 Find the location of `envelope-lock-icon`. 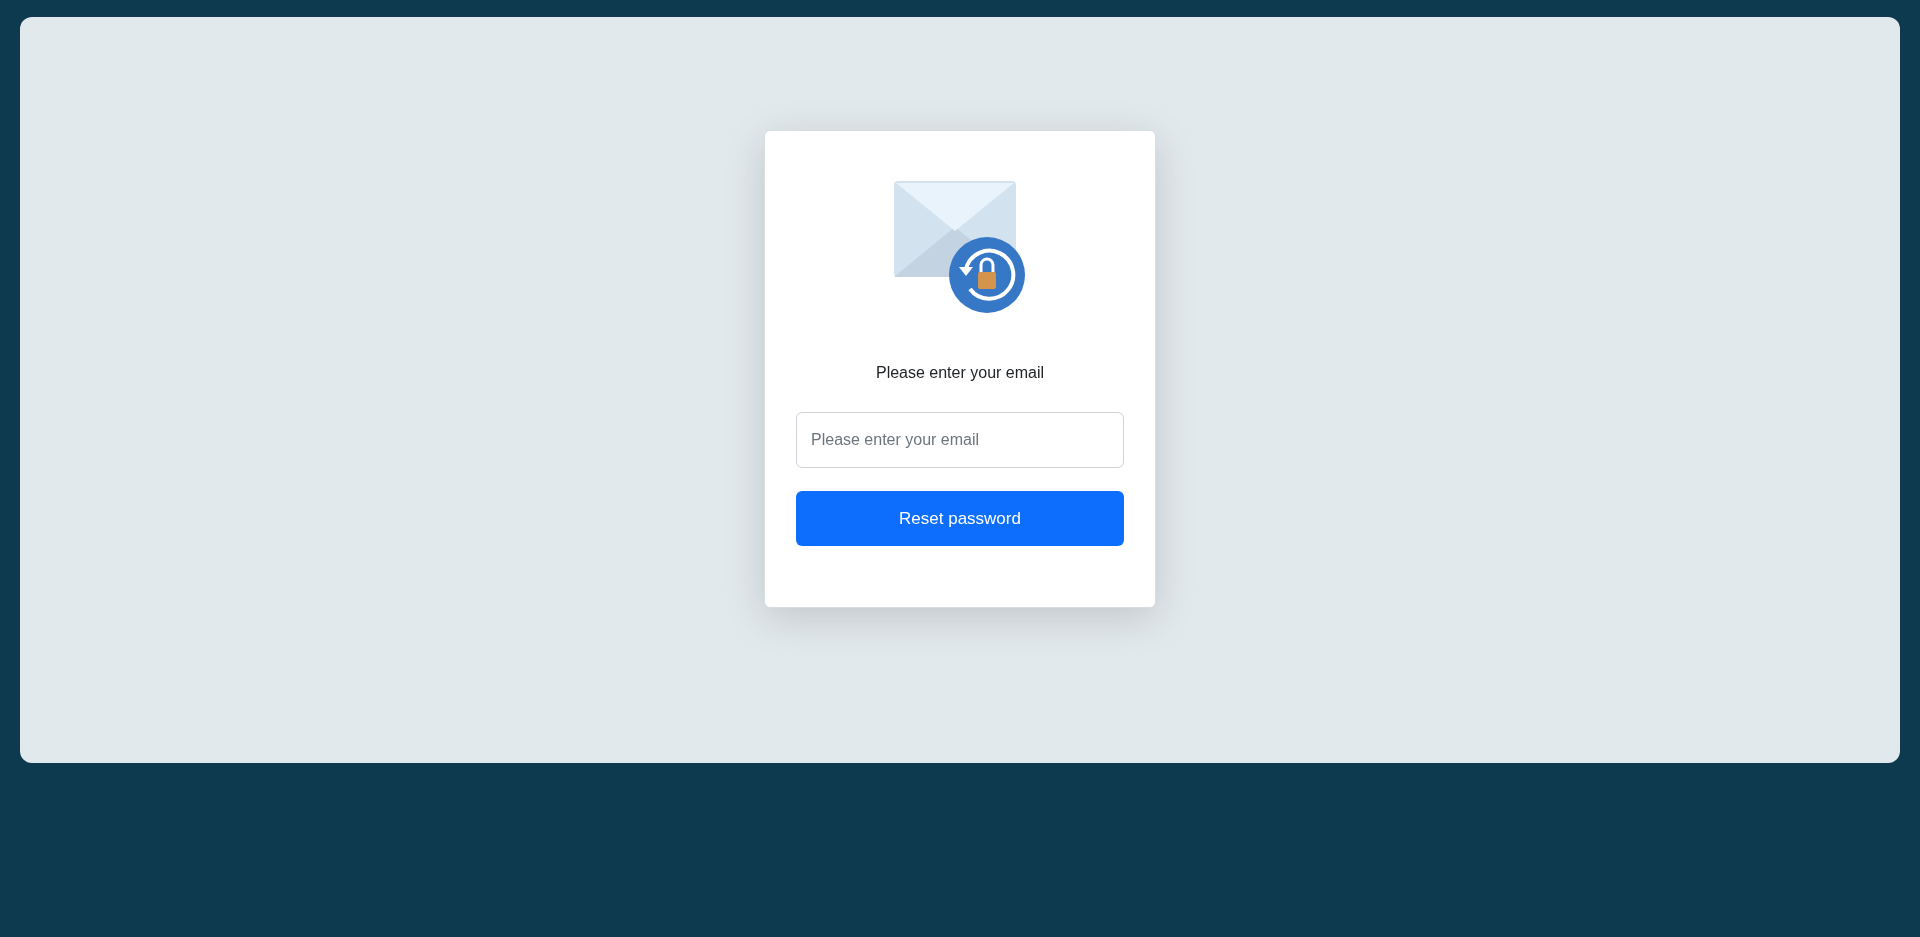

envelope-lock-icon is located at coordinates (960, 247).